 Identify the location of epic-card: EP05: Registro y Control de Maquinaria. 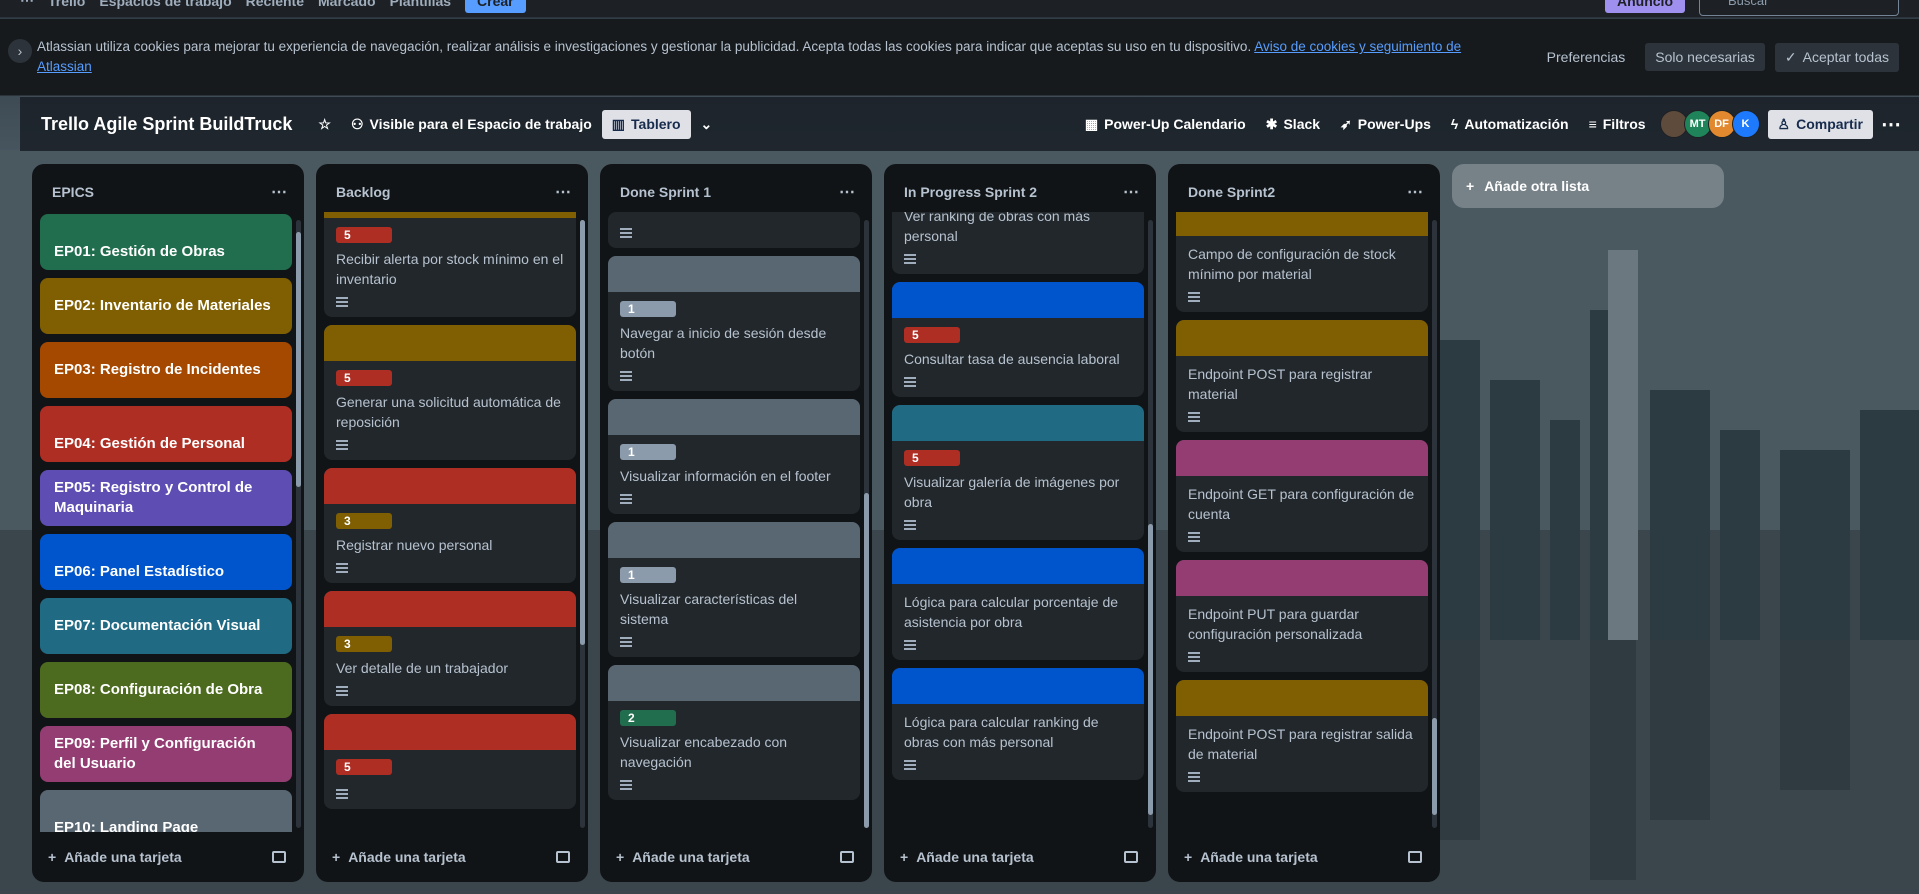
(166, 498).